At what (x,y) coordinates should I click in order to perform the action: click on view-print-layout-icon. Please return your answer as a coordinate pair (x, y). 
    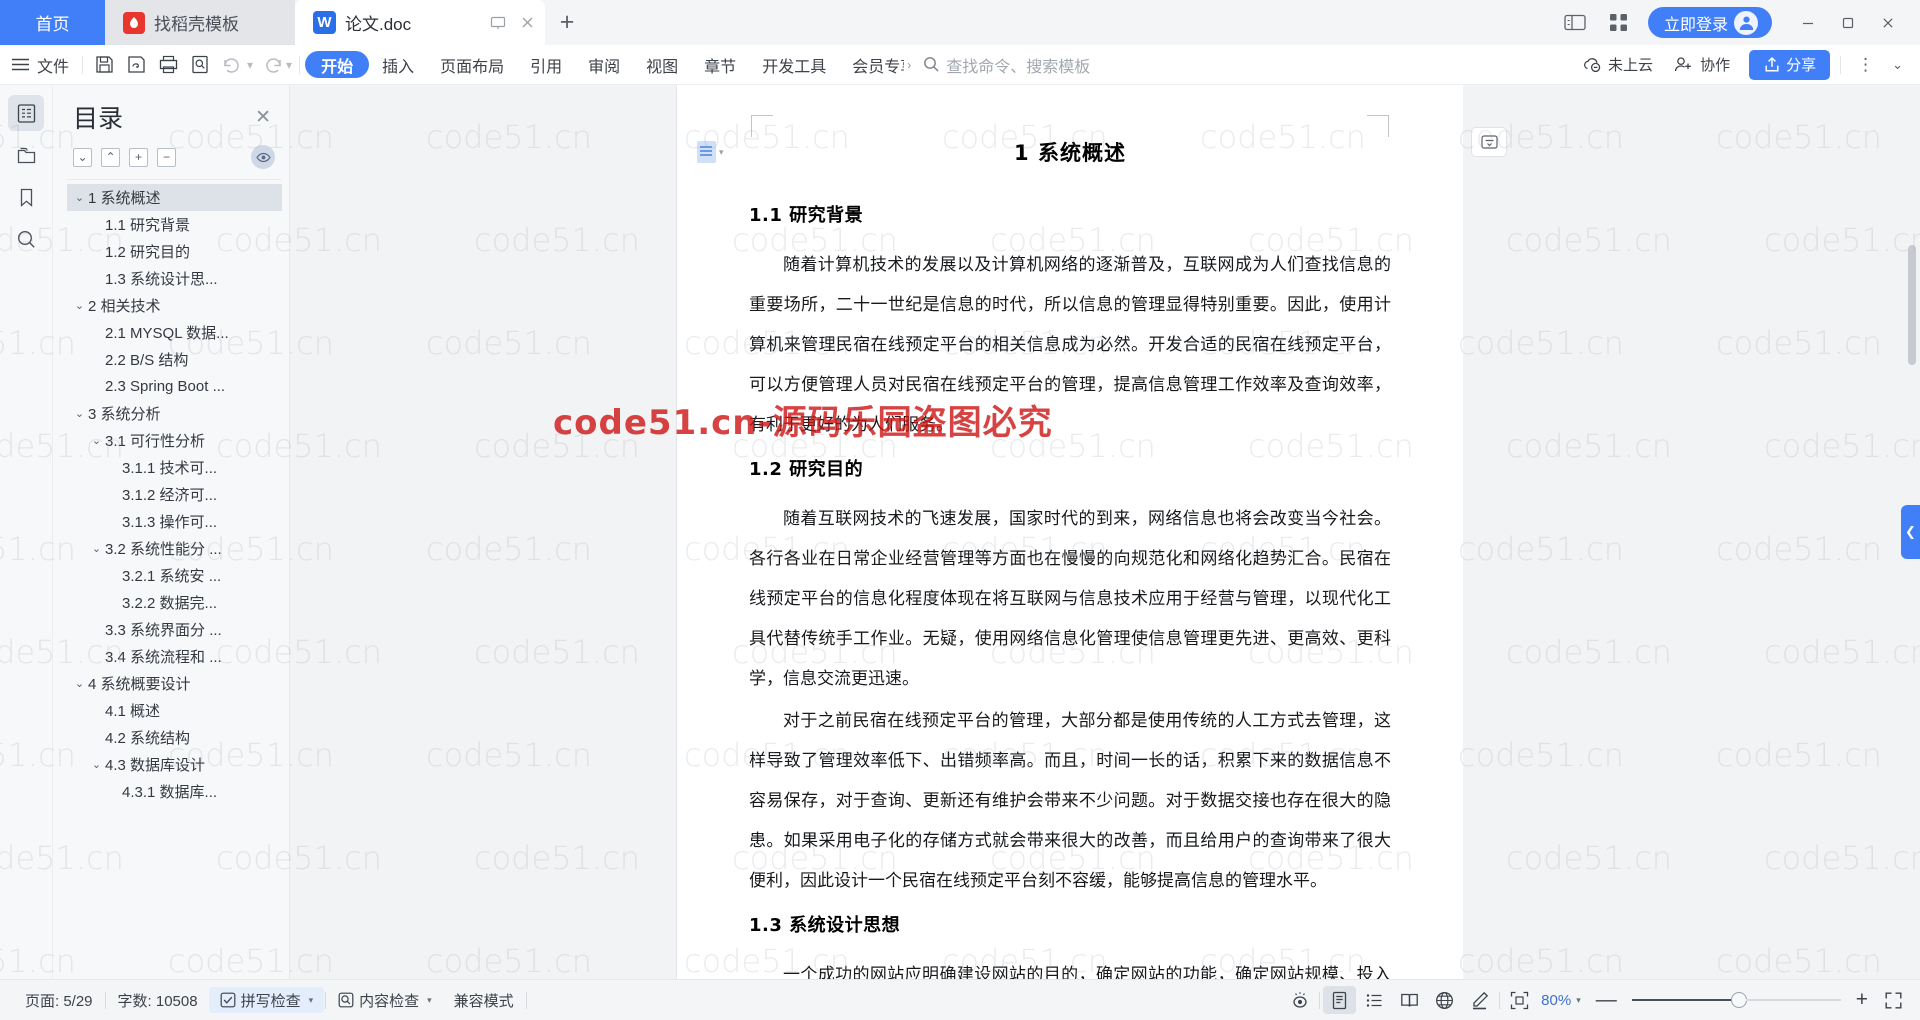
    Looking at the image, I should click on (1340, 1000).